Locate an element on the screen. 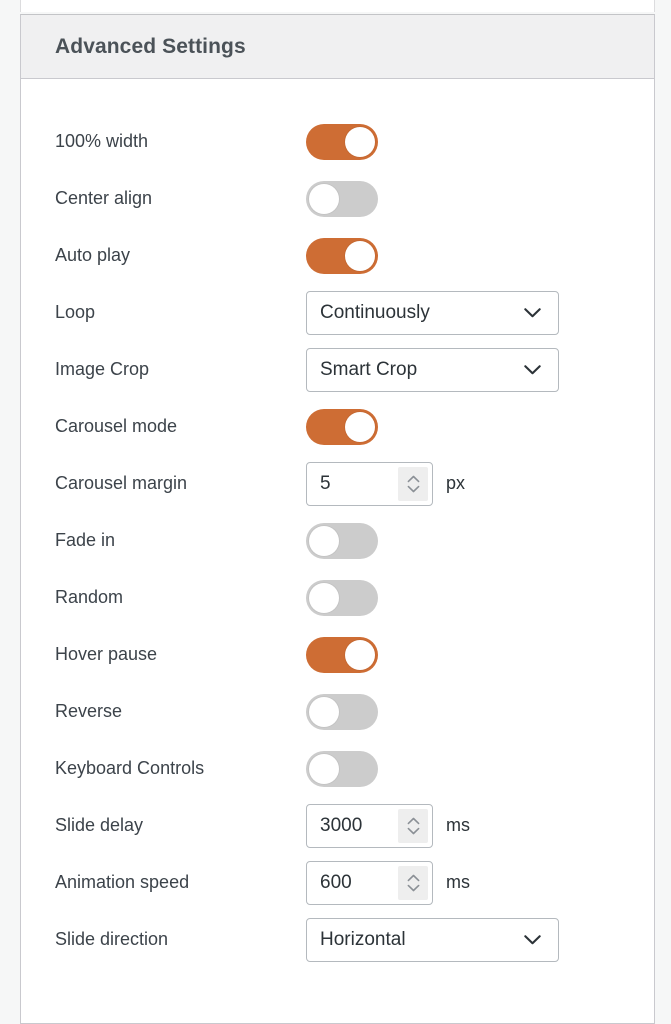  setting-row-reverse: Reverse is located at coordinates (337, 711).